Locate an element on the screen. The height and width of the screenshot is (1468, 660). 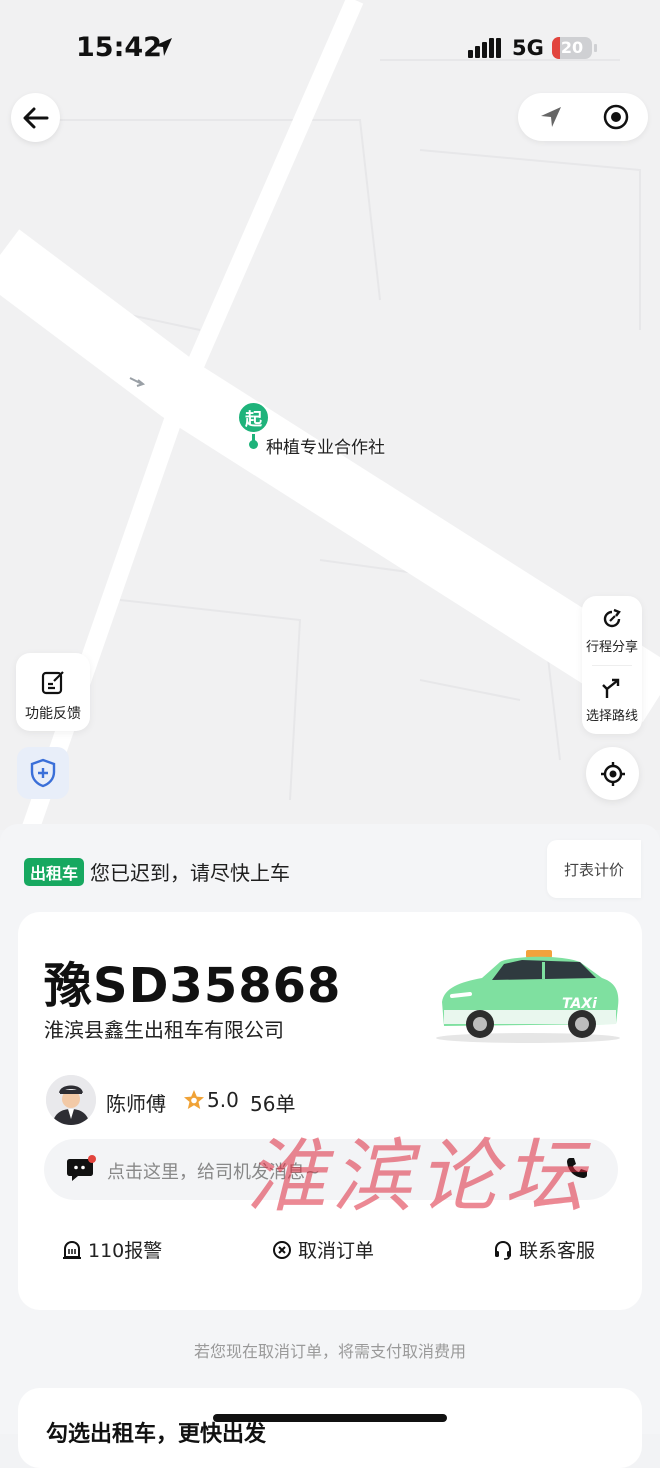
driver-avatar-image is located at coordinates (71, 1100).